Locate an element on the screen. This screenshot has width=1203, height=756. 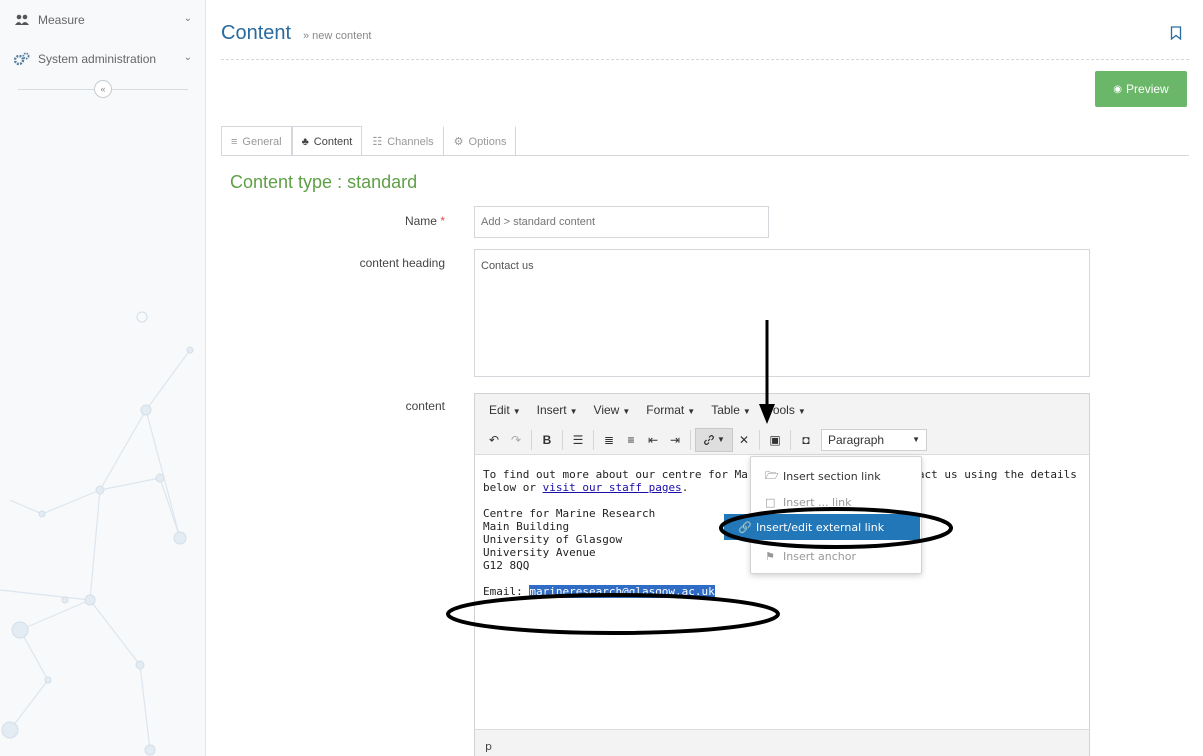
sidebar-item-system-administration: System administration ⌄ is located at coordinates (102, 59).